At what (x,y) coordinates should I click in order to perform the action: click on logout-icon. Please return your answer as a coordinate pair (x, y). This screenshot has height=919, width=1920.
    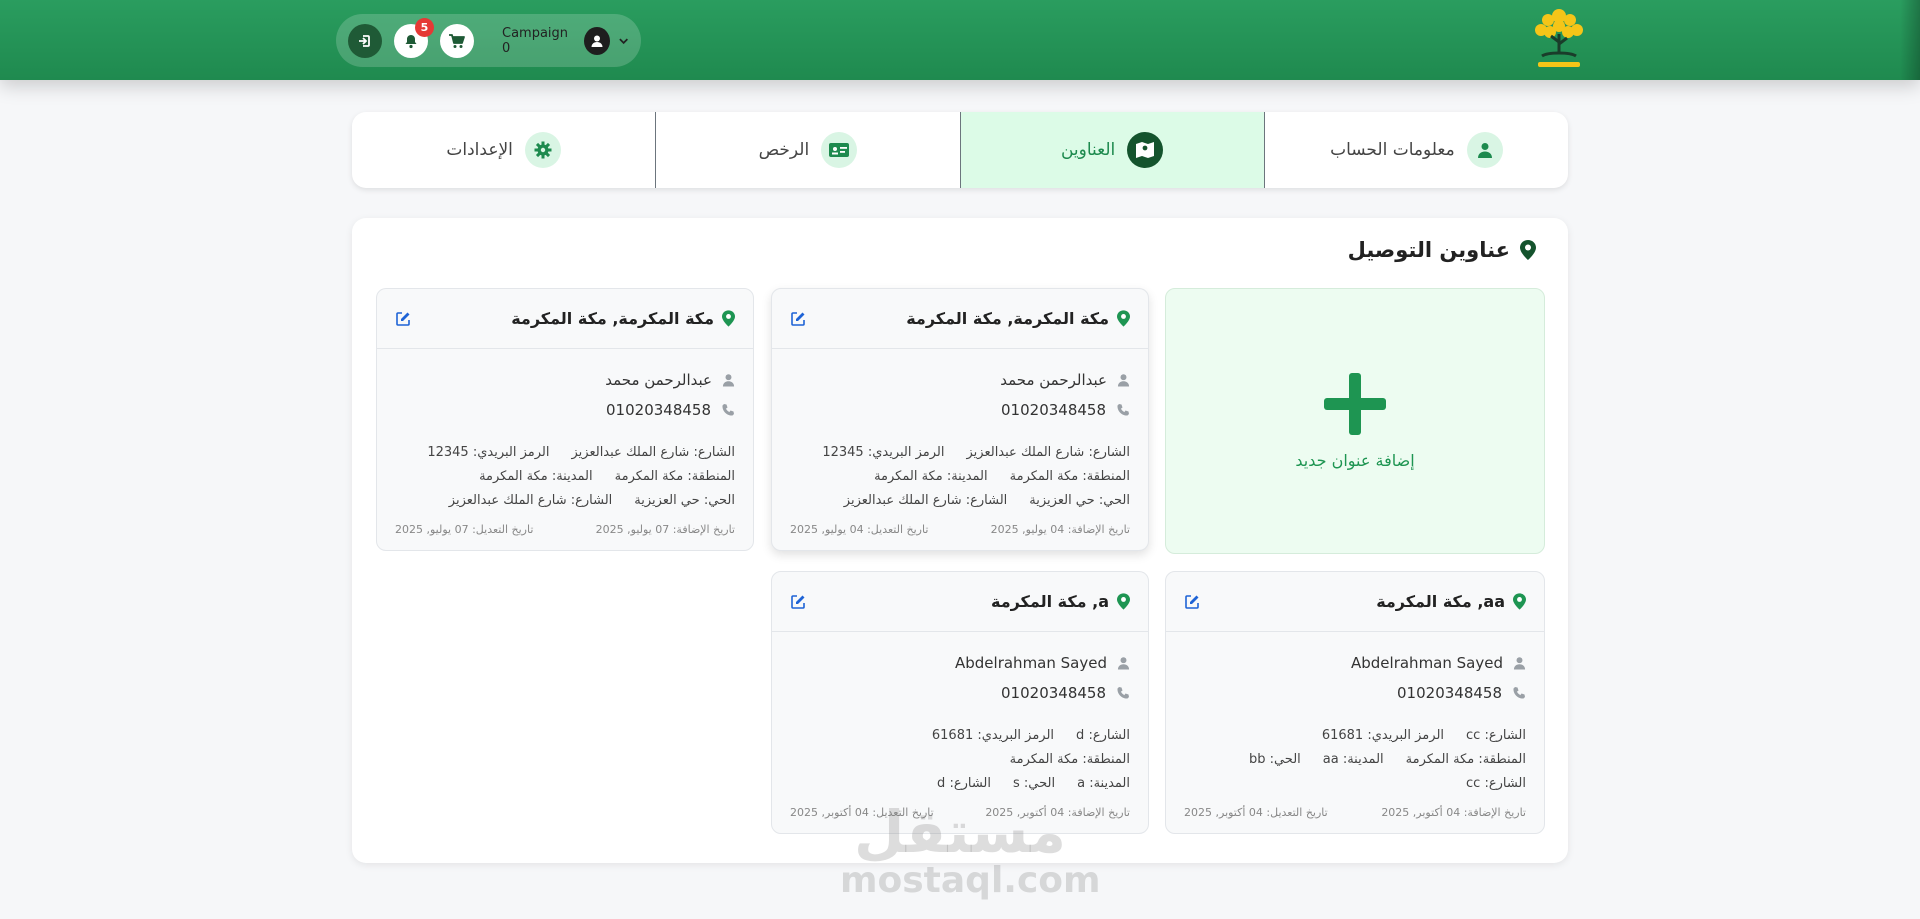
    Looking at the image, I should click on (364, 40).